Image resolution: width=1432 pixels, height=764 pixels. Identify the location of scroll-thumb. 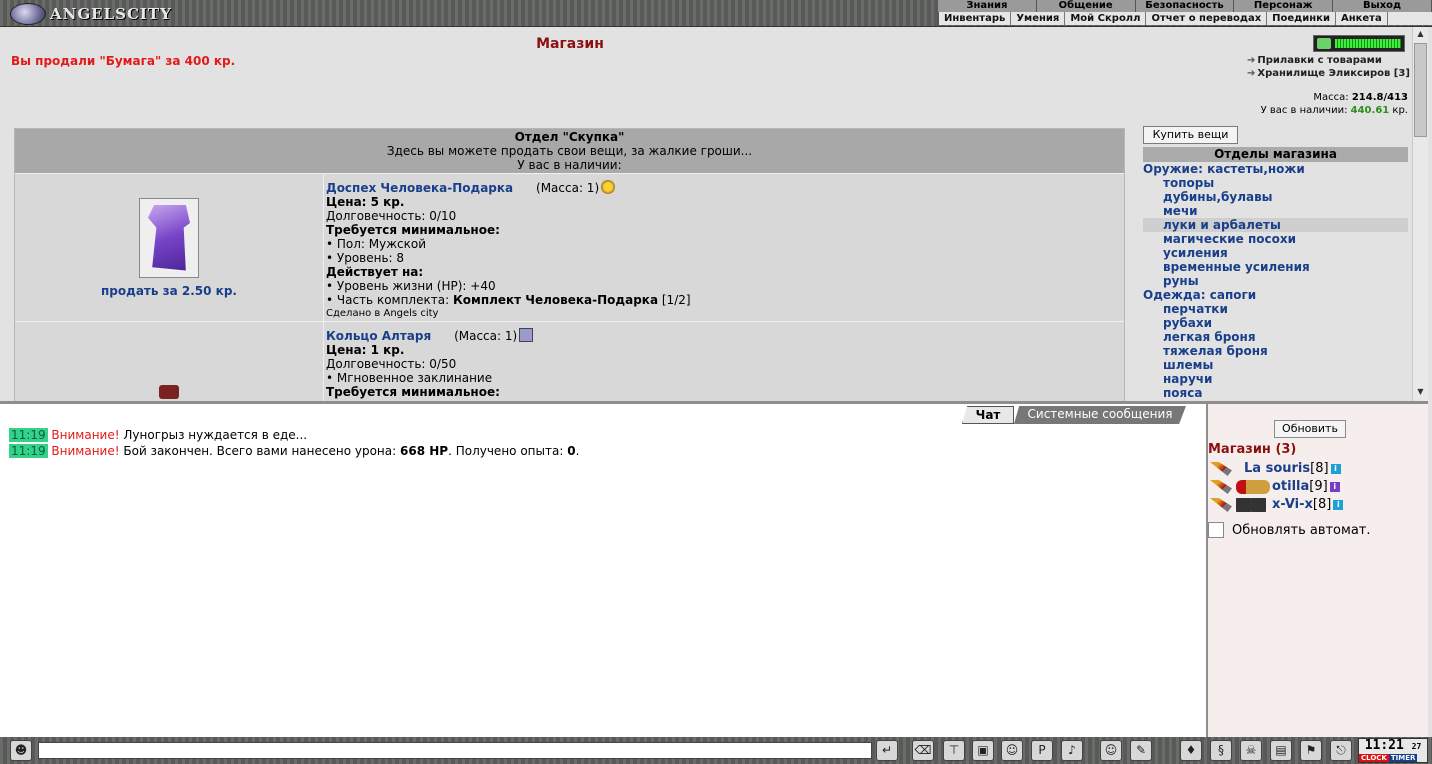
(1420, 90).